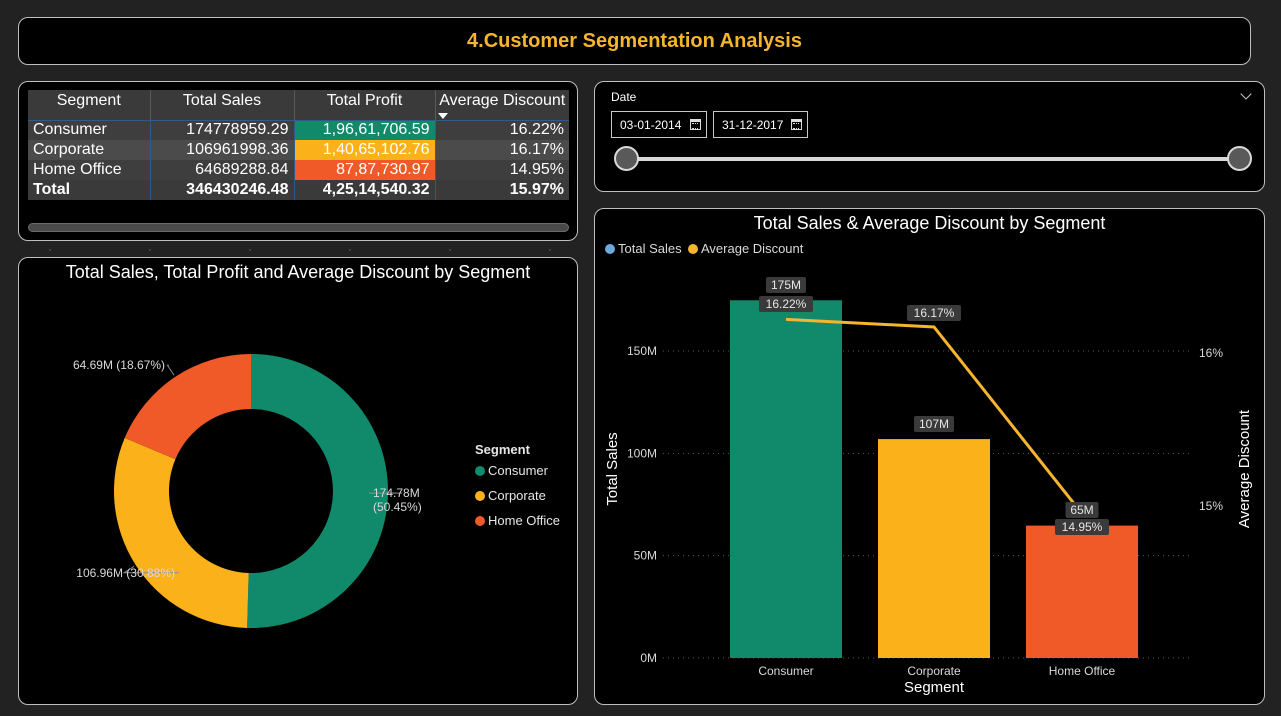 This screenshot has width=1281, height=716. I want to click on combo-legend-item: Average Discount, so click(752, 248).